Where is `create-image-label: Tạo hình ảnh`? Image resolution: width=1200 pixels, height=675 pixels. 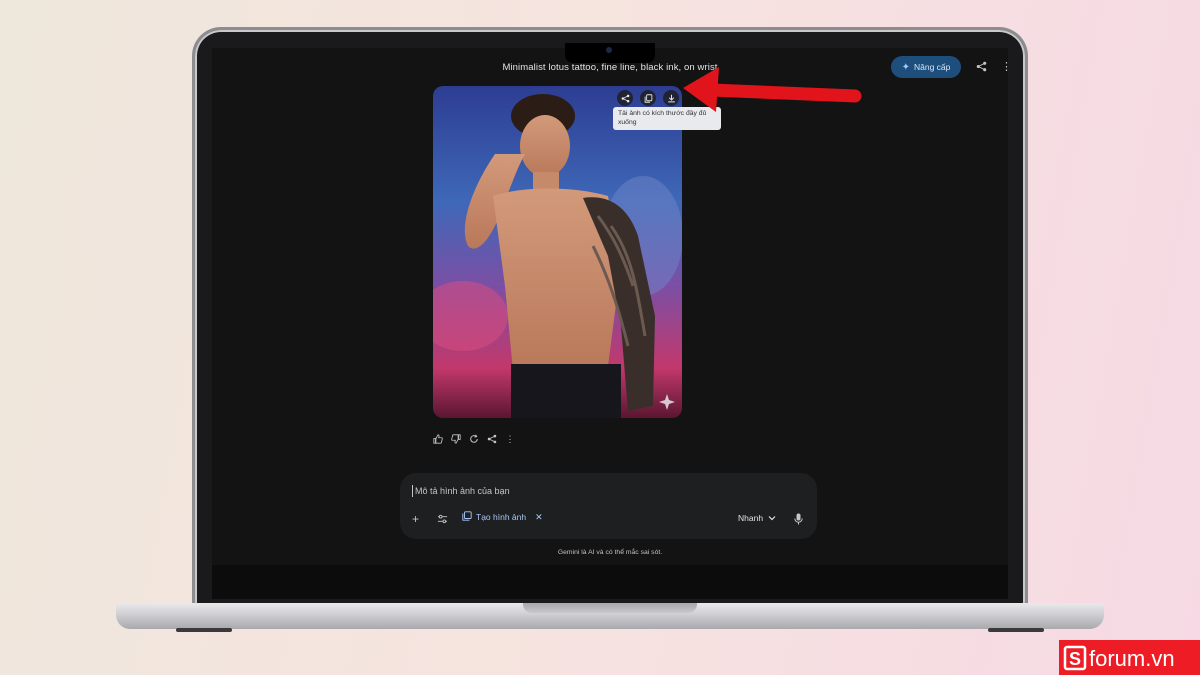 create-image-label: Tạo hình ảnh is located at coordinates (501, 517).